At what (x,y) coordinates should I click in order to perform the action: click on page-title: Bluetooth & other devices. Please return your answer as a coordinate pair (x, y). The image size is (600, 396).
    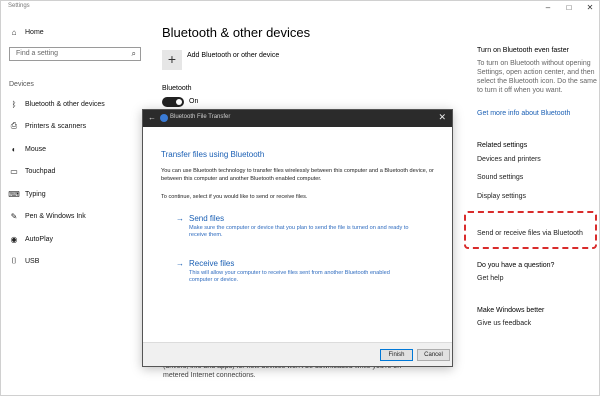
    Looking at the image, I should click on (236, 32).